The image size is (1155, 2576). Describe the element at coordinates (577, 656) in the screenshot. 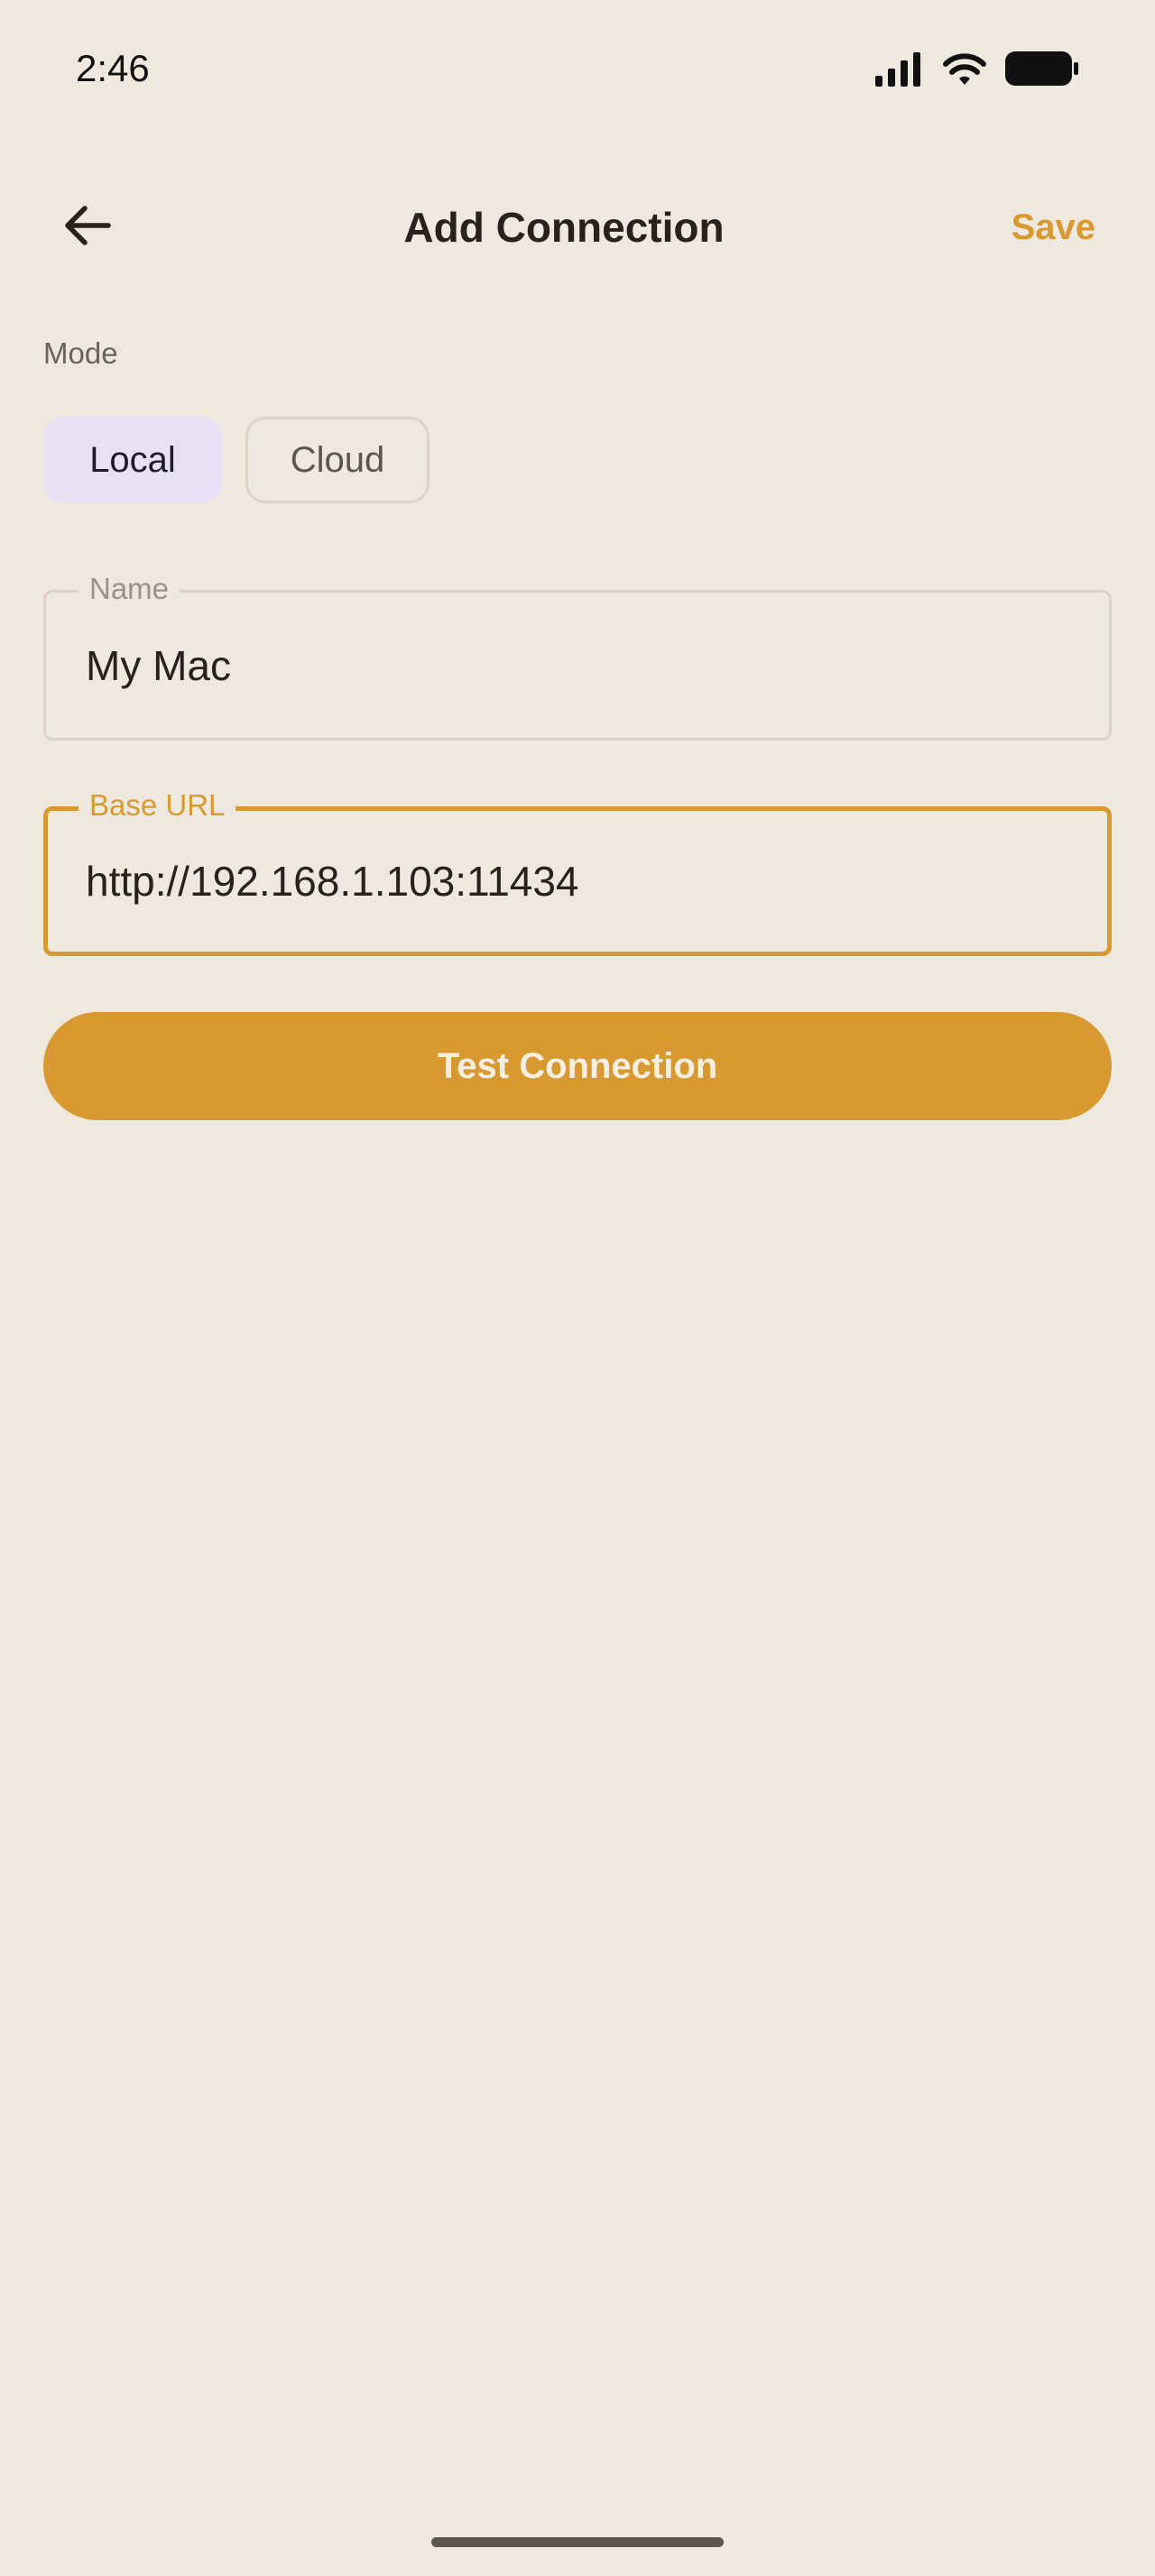

I see `name-field: Name My Mac` at that location.